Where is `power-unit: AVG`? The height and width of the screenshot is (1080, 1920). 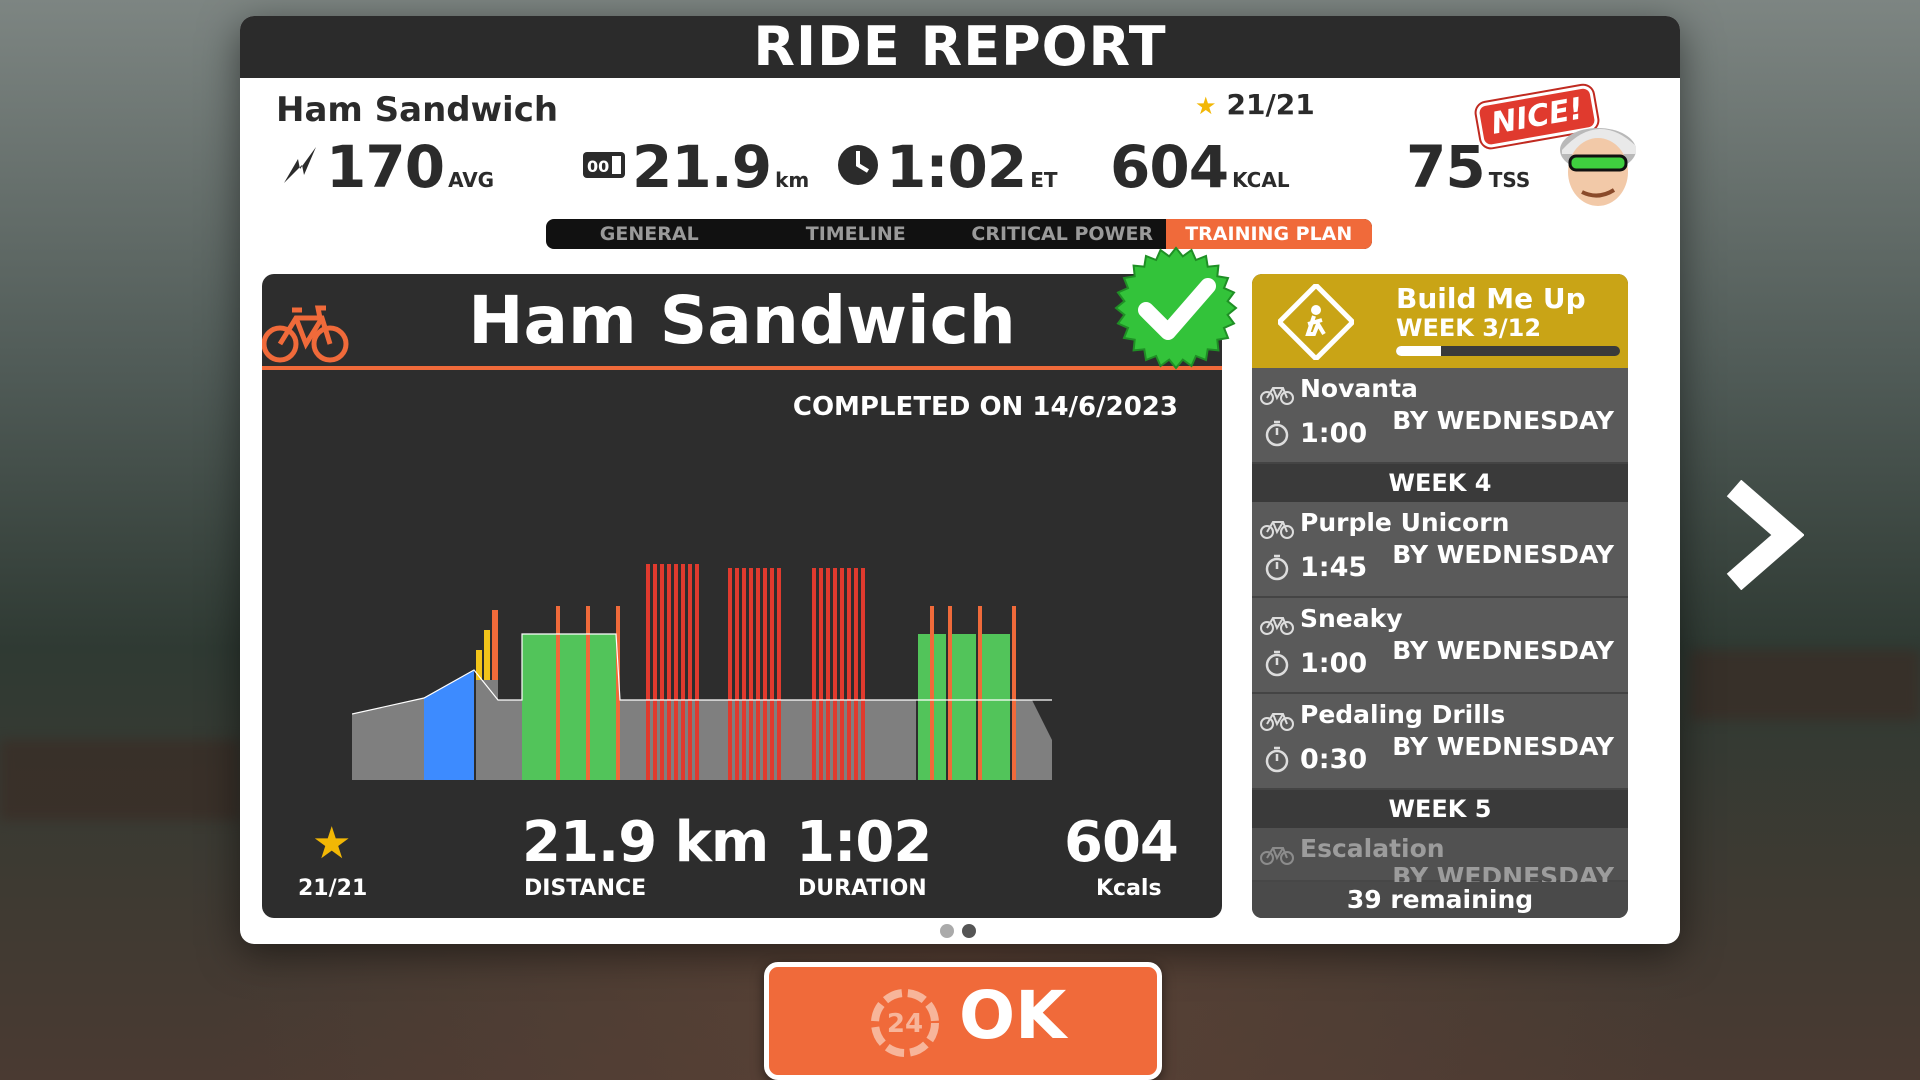 power-unit: AVG is located at coordinates (471, 180).